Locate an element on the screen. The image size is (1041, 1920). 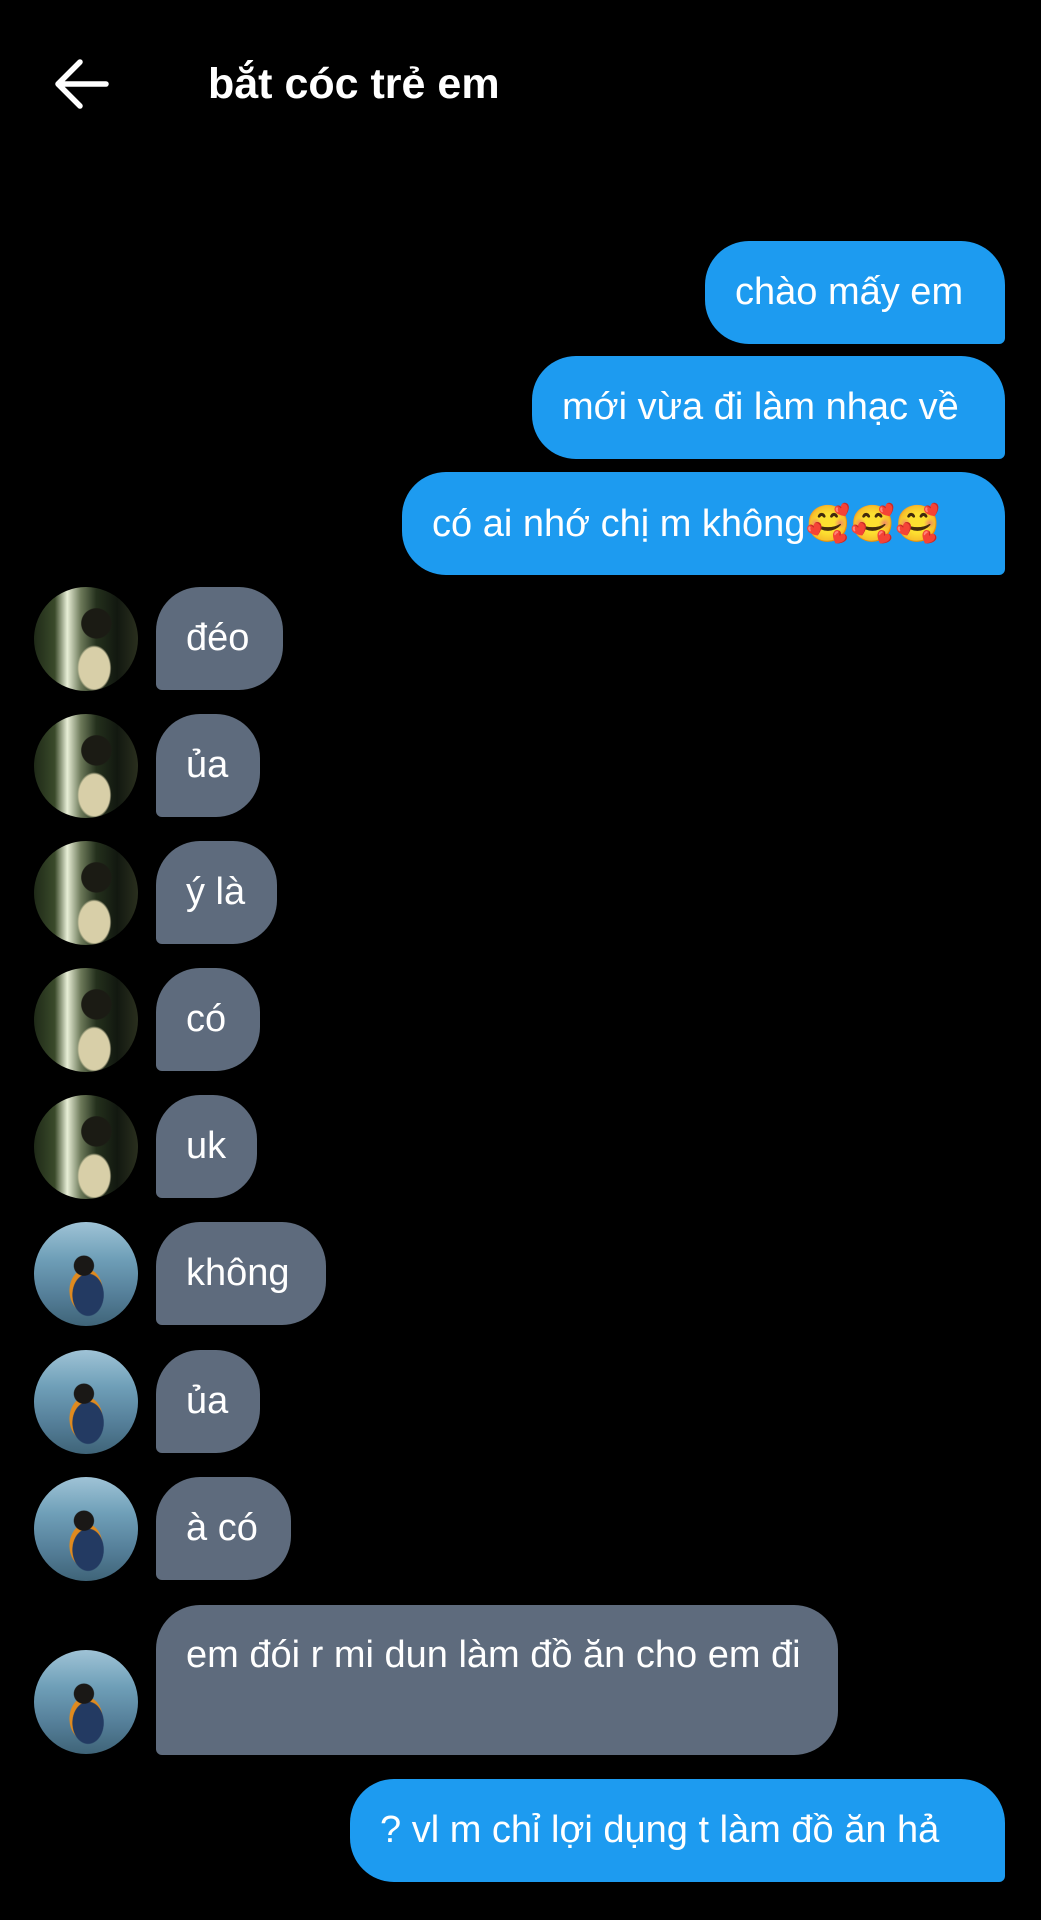
message-text: chào mấy em is located at coordinates (849, 292).